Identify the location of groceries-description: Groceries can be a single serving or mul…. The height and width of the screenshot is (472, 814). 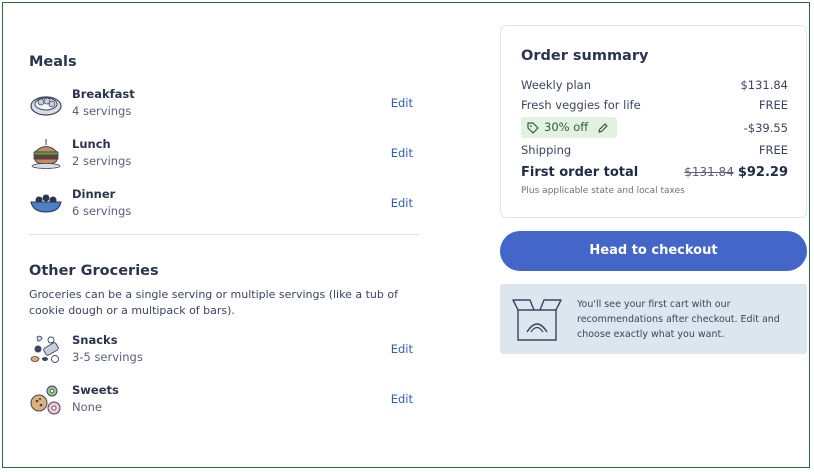
(213, 302).